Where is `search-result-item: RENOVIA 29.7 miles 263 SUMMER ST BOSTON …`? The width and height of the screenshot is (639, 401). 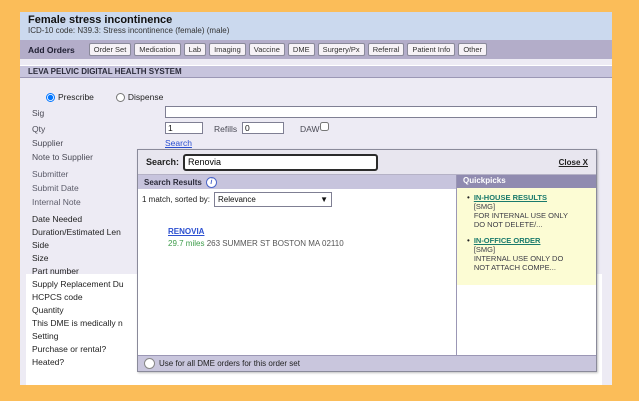
search-result-item: RENOVIA 29.7 miles 263 SUMMER ST BOSTON … is located at coordinates (312, 234).